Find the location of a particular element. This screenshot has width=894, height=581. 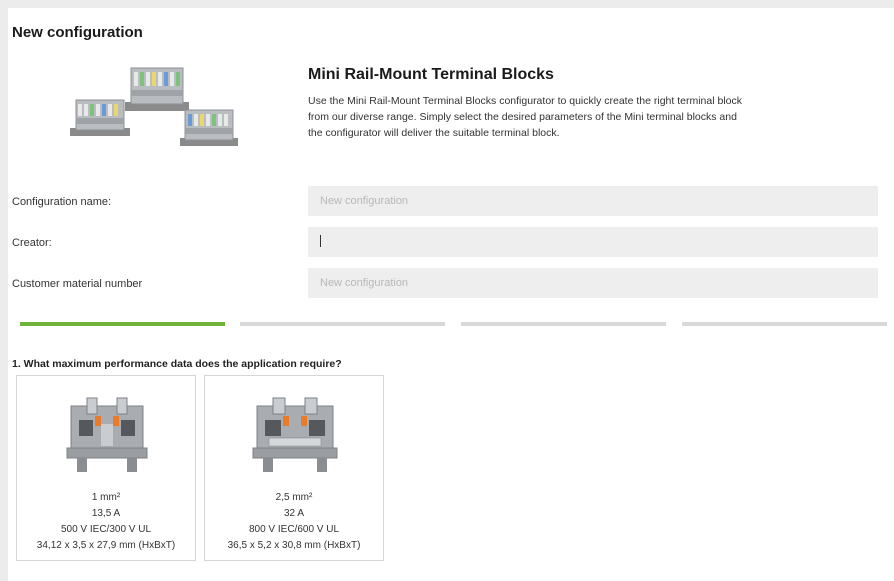

option-voltage: 500 V IEC/300 V UL is located at coordinates (106, 529).